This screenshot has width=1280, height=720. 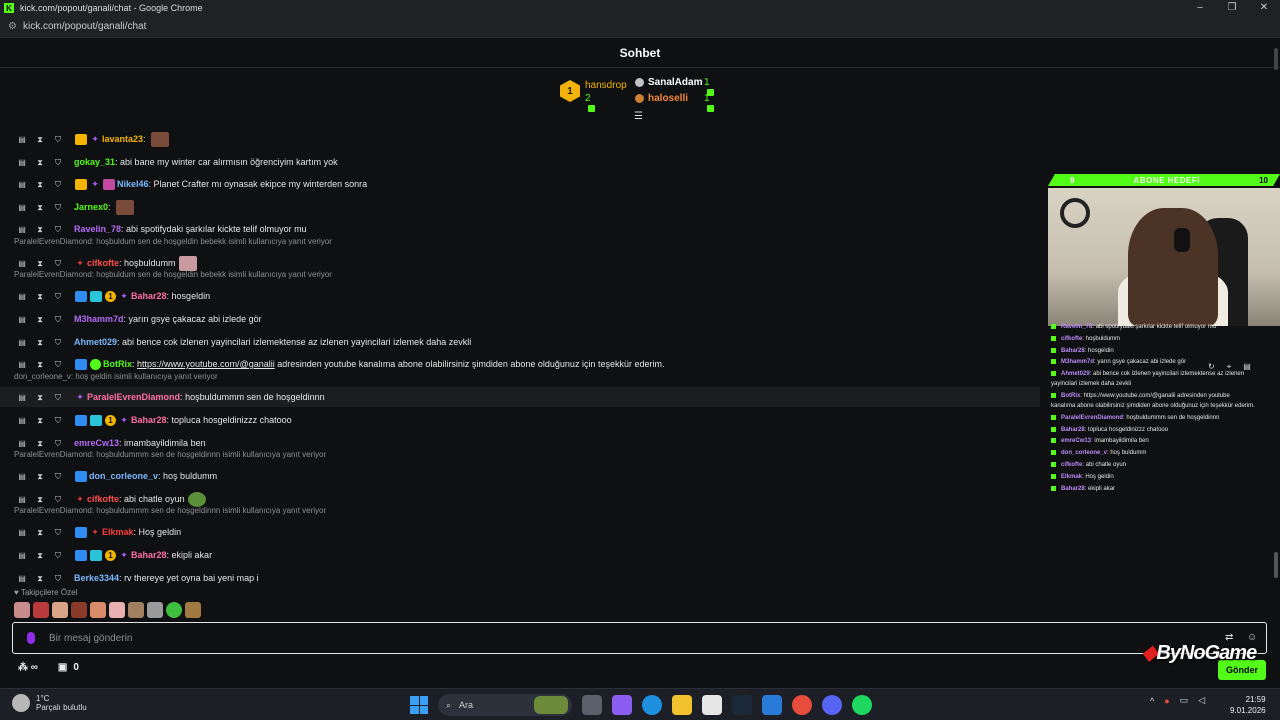 I want to click on pin-icon: ⌖, so click(x=1229, y=367).